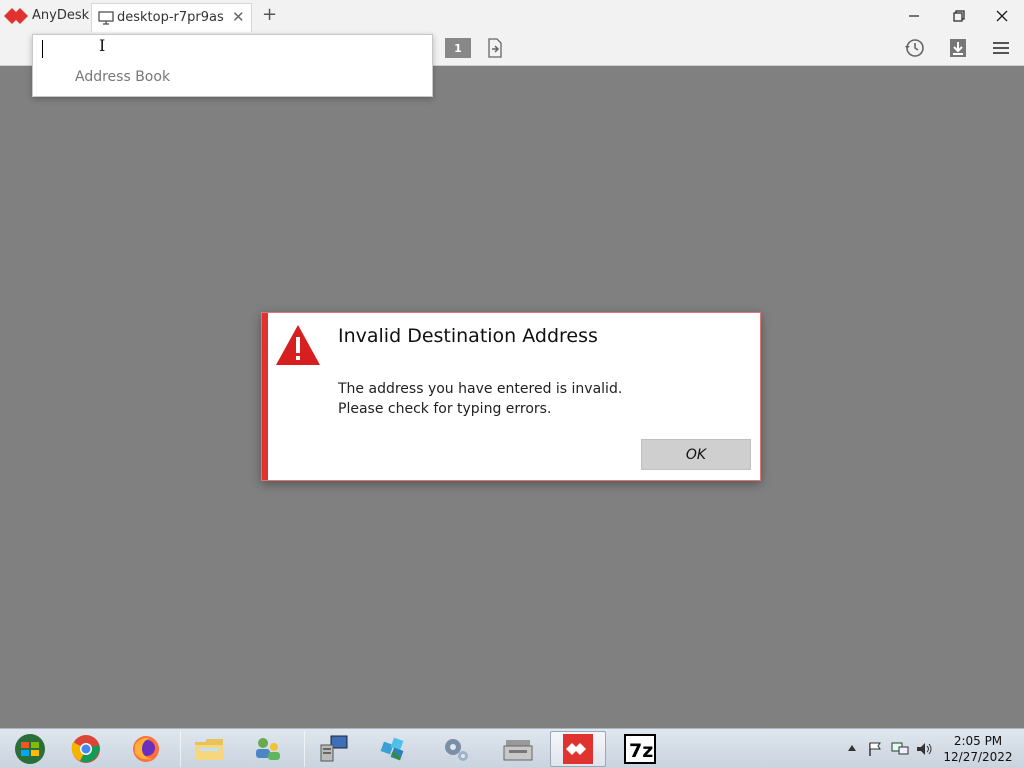  I want to click on address-input, so click(231, 52).